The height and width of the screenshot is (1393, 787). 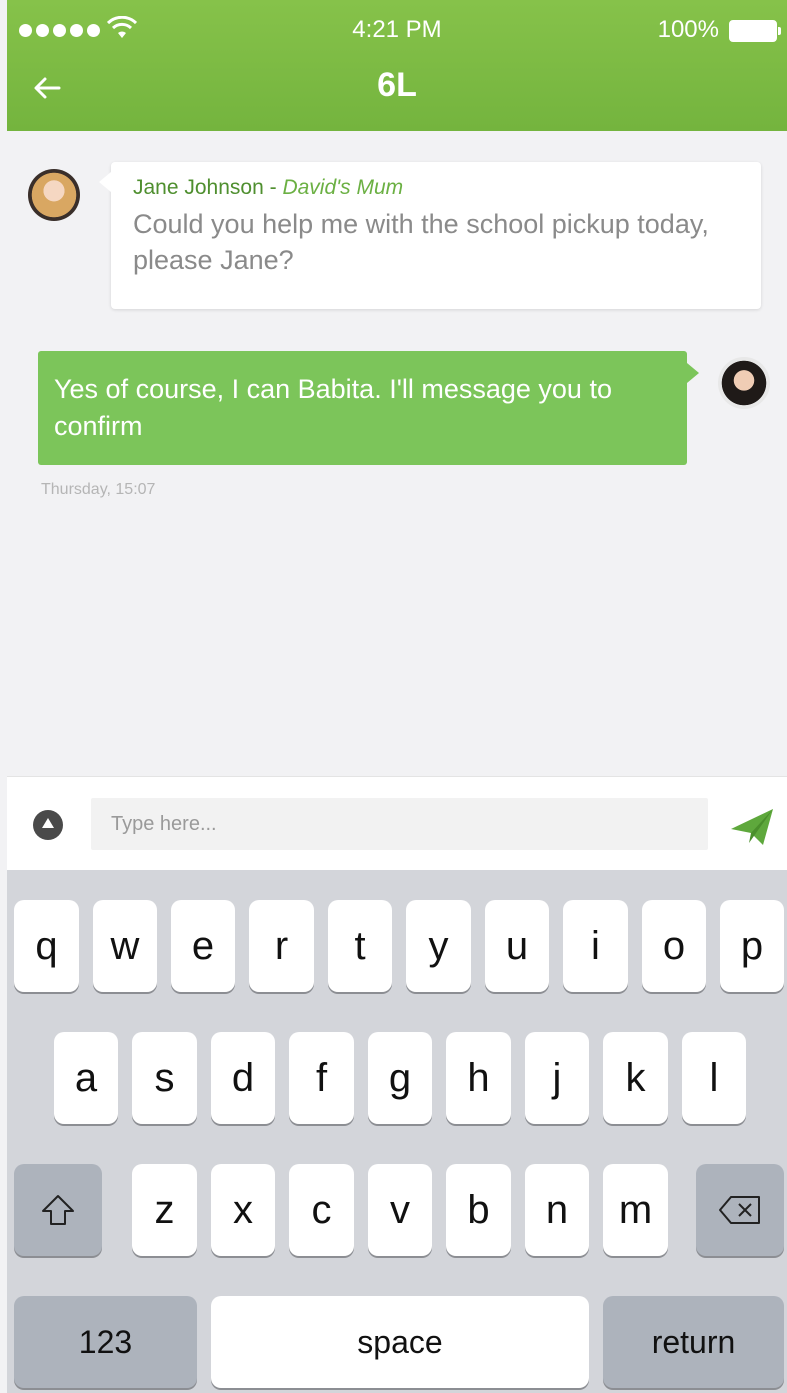 I want to click on key-t: t, so click(x=360, y=946).